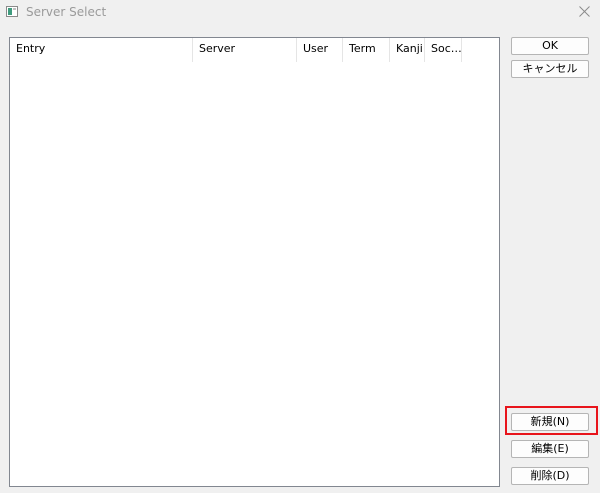 The width and height of the screenshot is (600, 493). What do you see at coordinates (320, 50) in the screenshot?
I see `column-header-user: User` at bounding box center [320, 50].